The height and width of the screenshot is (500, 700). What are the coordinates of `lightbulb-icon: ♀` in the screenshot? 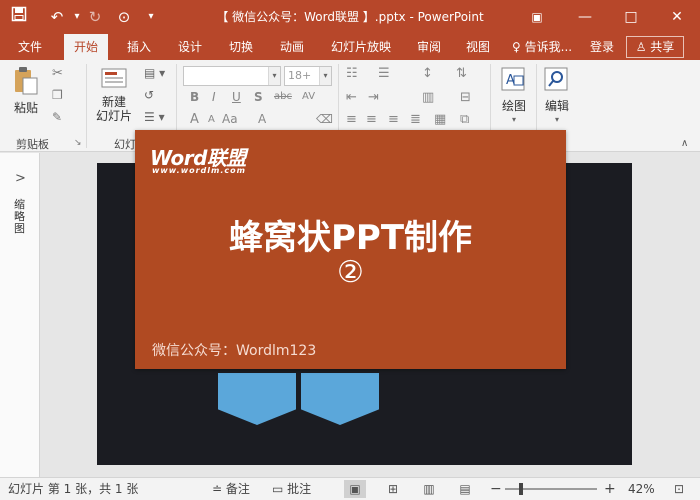 It's located at (516, 47).